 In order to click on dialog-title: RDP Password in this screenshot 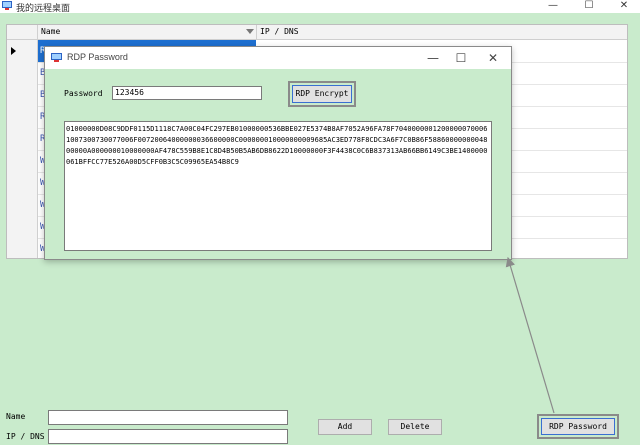, I will do `click(97, 57)`.